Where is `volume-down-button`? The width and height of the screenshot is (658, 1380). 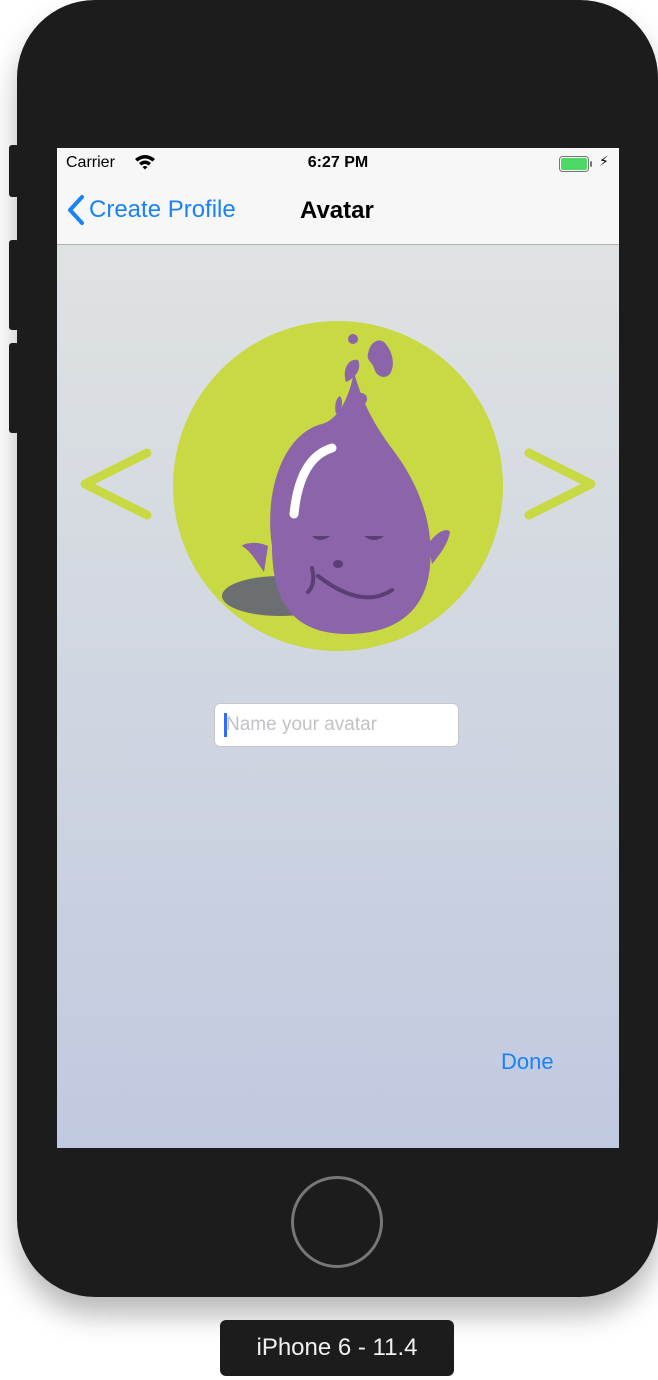
volume-down-button is located at coordinates (14, 388).